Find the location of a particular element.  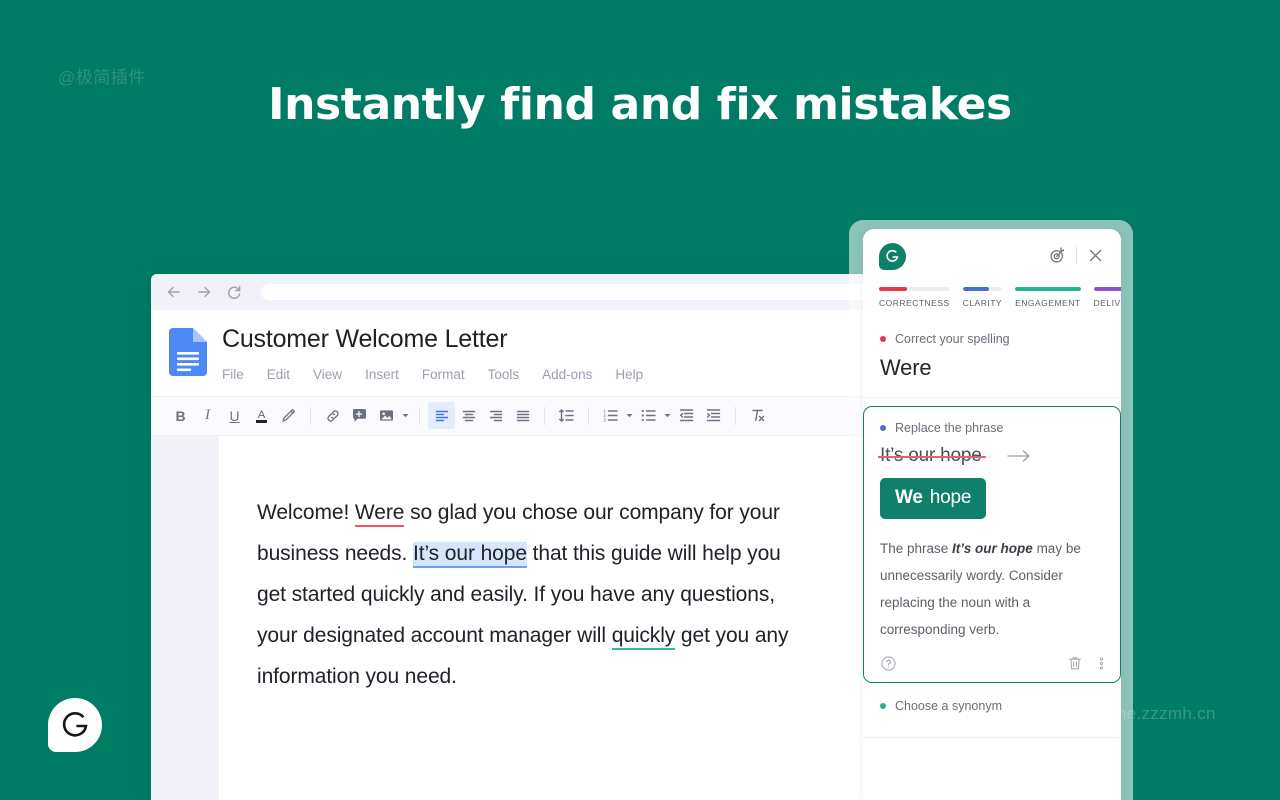

score-engagement: ENGAGEMENT is located at coordinates (1048, 297).